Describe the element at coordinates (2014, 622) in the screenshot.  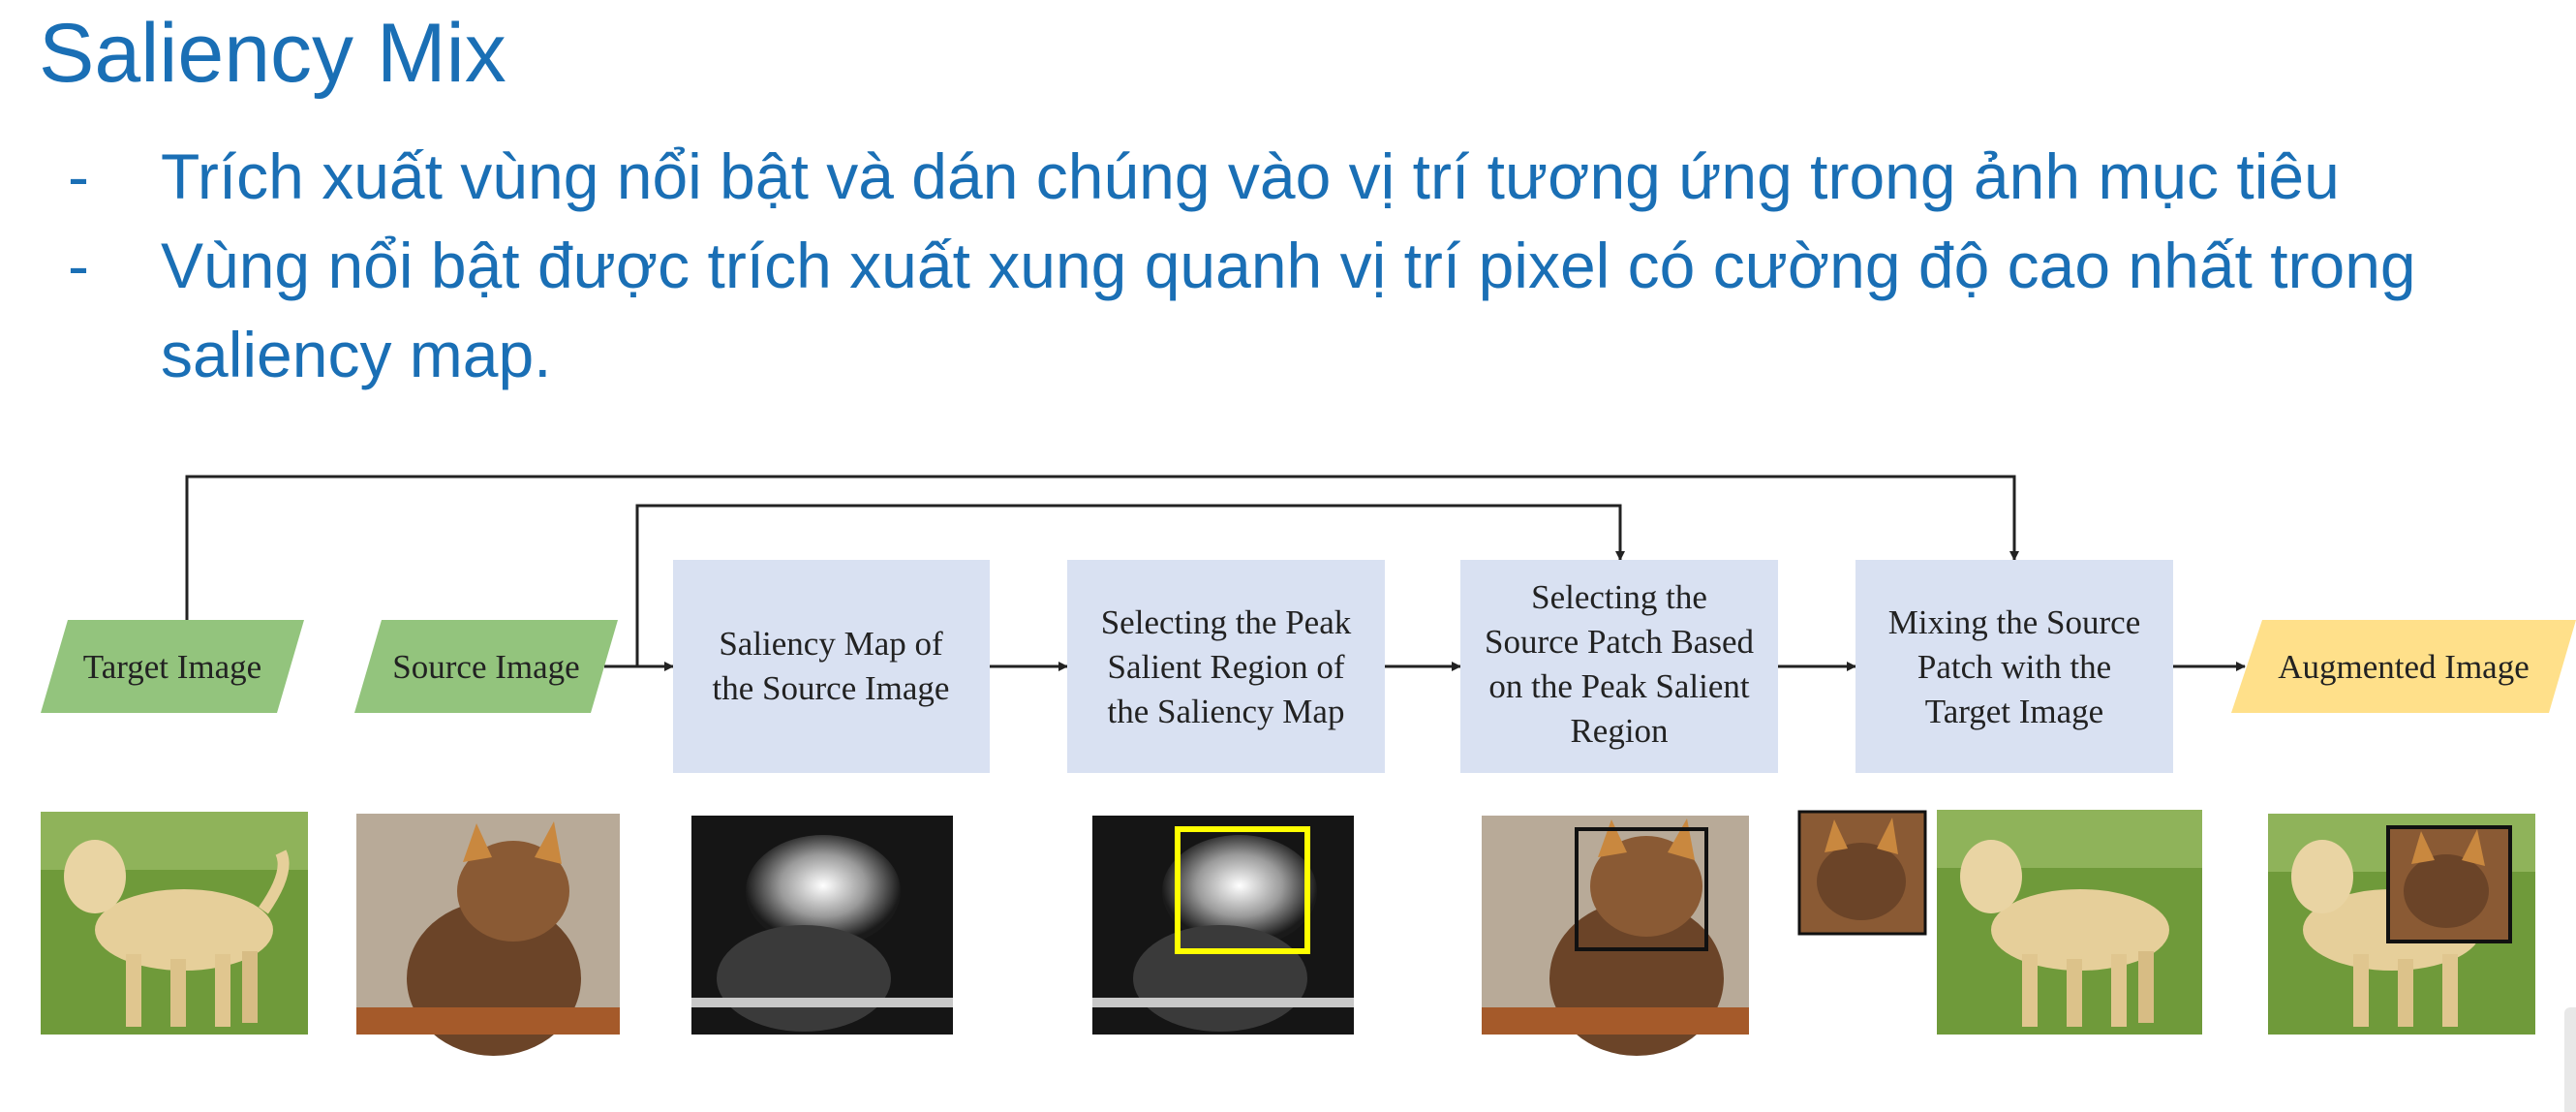
I see `step-line: Mixing the Source` at that location.